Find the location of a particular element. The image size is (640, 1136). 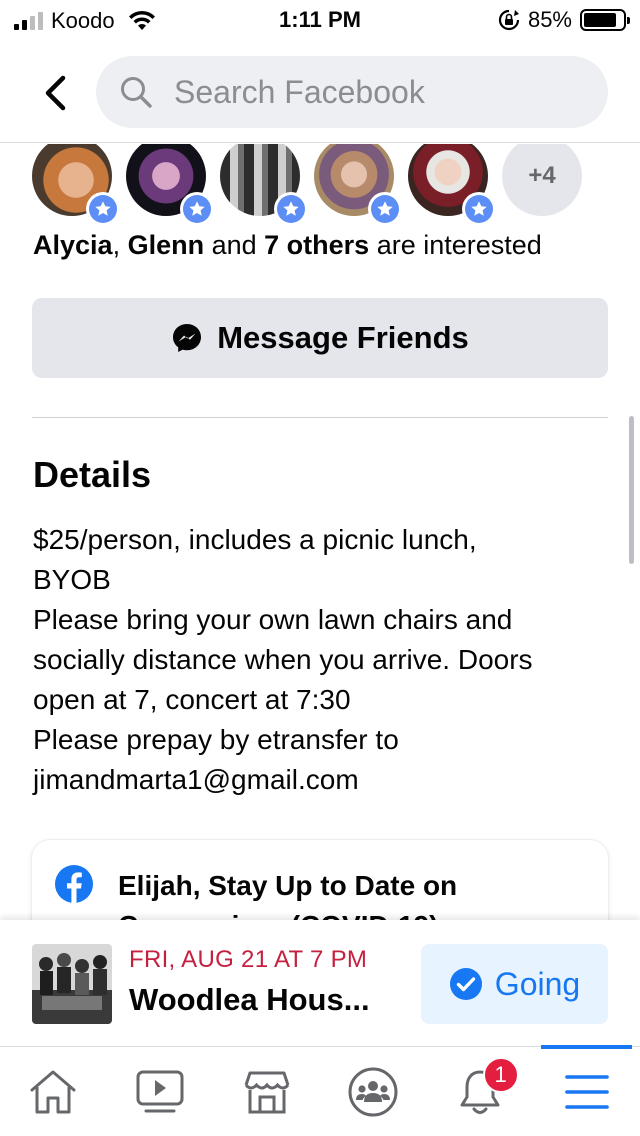

message-friends-button: Message Friends is located at coordinates (320, 338).